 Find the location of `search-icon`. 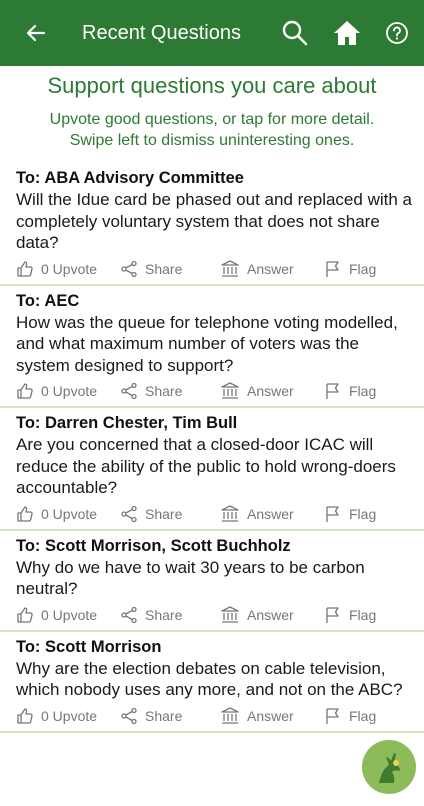

search-icon is located at coordinates (295, 33).